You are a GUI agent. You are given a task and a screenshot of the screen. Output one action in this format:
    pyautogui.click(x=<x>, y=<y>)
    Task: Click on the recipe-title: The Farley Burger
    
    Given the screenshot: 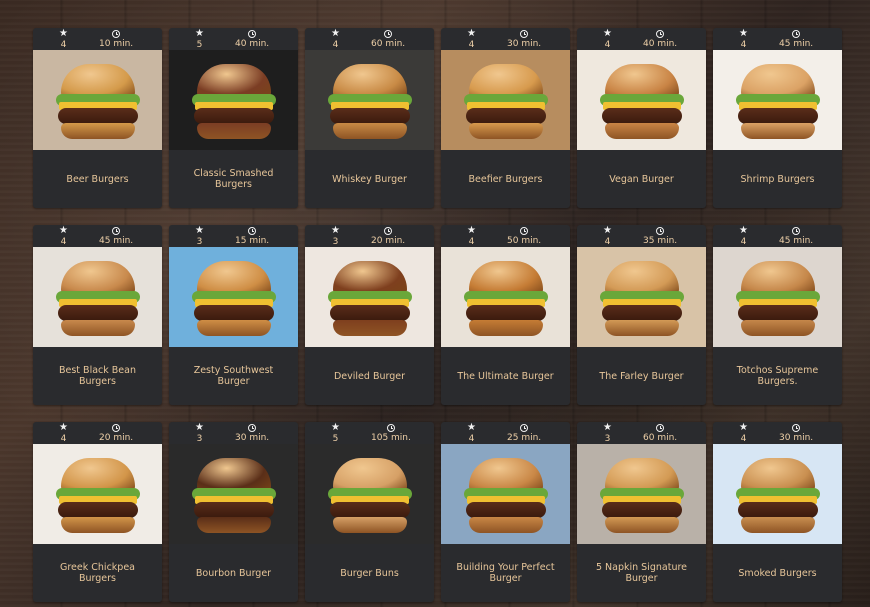 What is the action you would take?
    pyautogui.click(x=641, y=376)
    